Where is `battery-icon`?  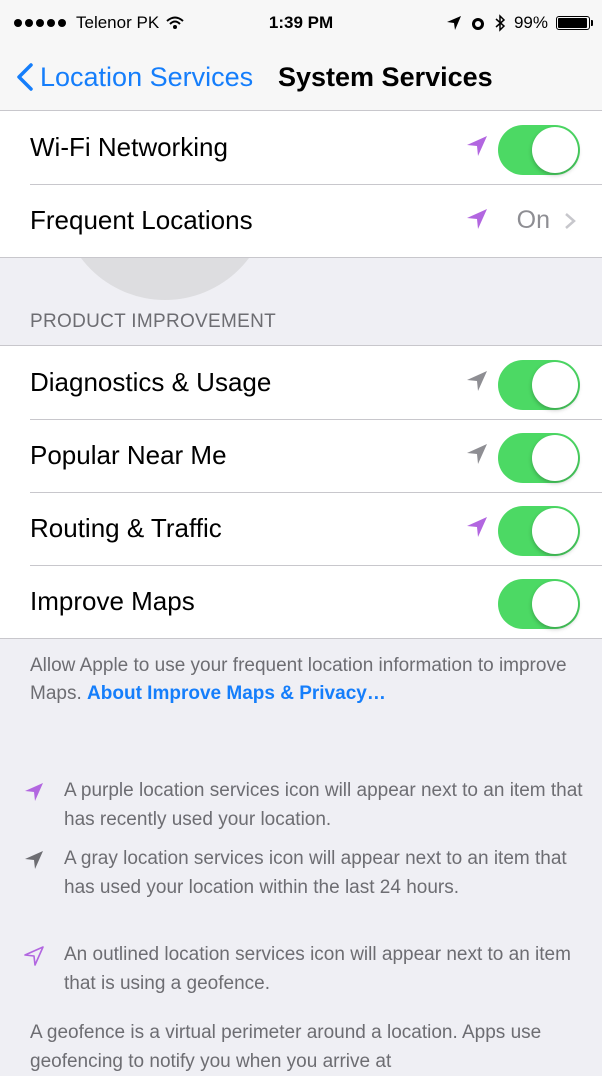 battery-icon is located at coordinates (574, 23).